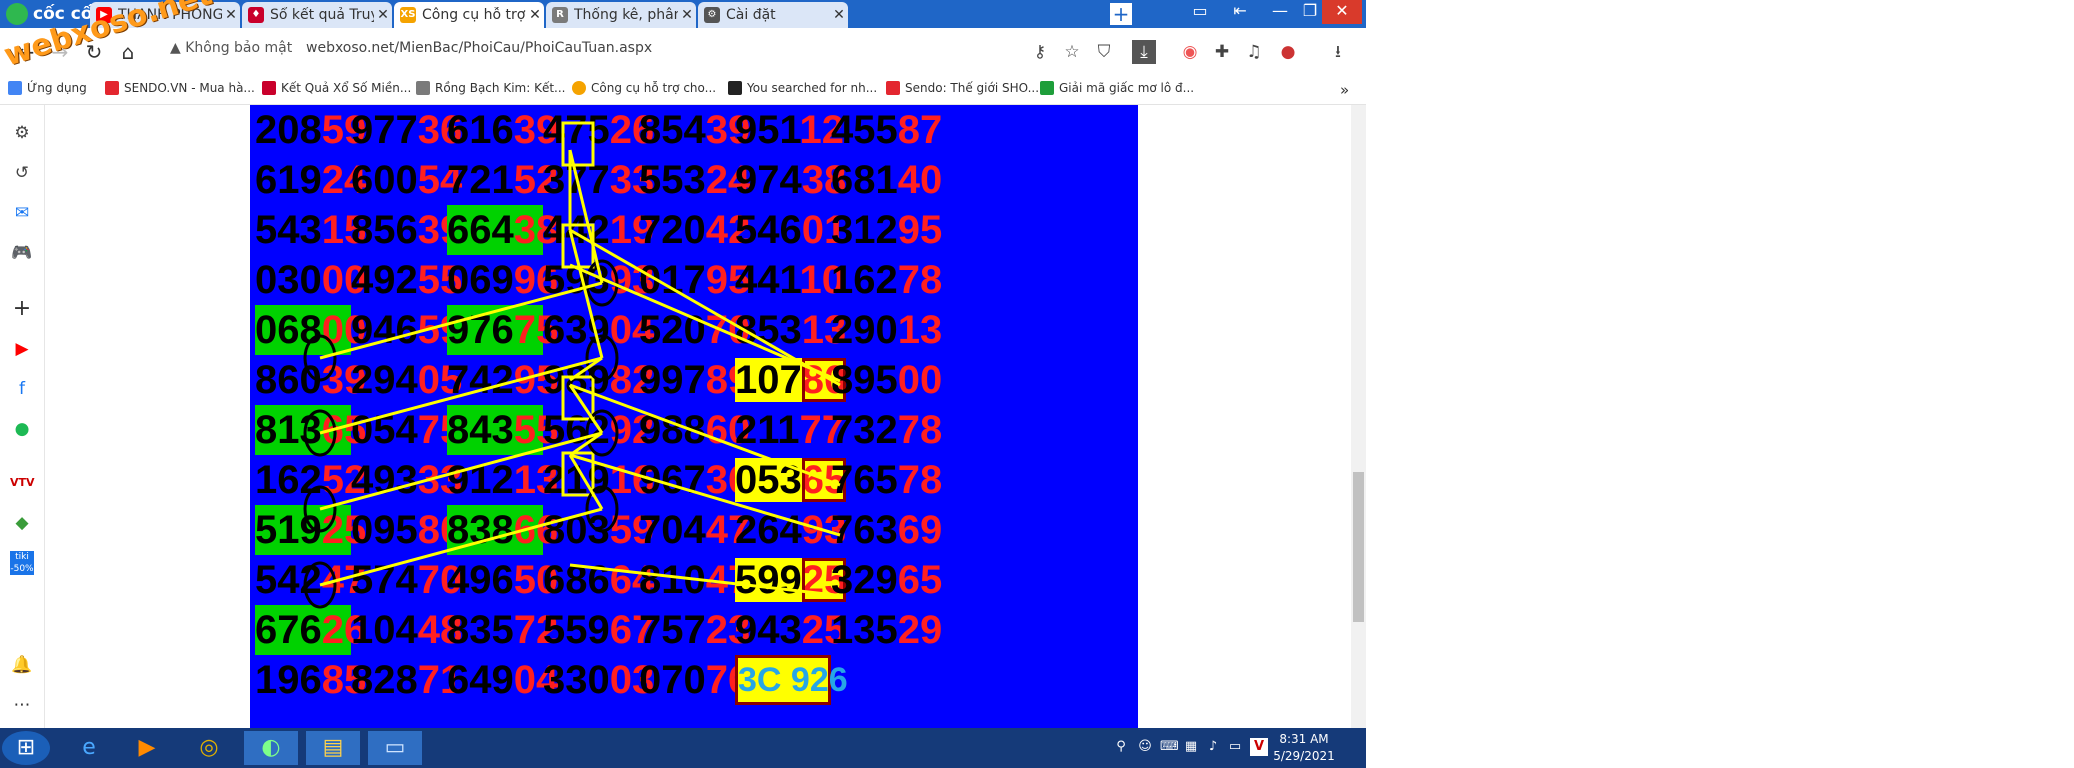 The height and width of the screenshot is (768, 2074). I want to click on tab-support-tool: XS Công cụ hỗ trợ cho ng✕, so click(469, 15).